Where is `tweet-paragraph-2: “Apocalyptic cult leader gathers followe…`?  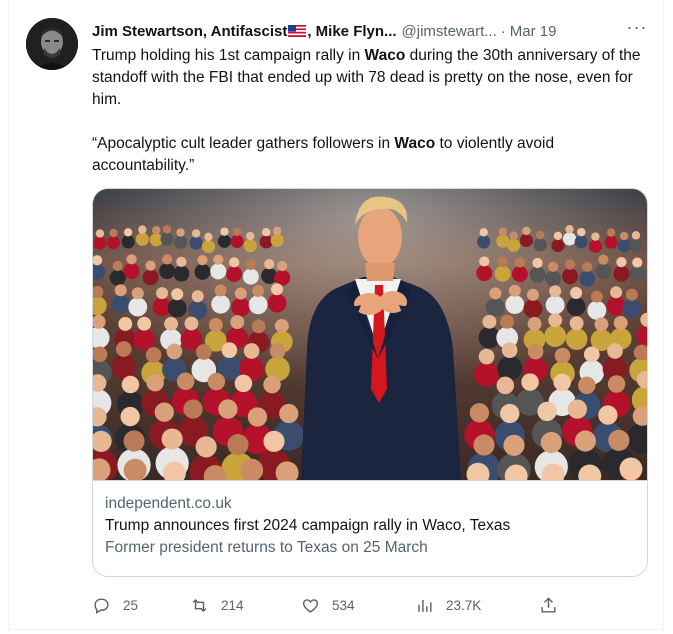 tweet-paragraph-2: “Apocalyptic cult leader gathers followe… is located at coordinates (323, 154).